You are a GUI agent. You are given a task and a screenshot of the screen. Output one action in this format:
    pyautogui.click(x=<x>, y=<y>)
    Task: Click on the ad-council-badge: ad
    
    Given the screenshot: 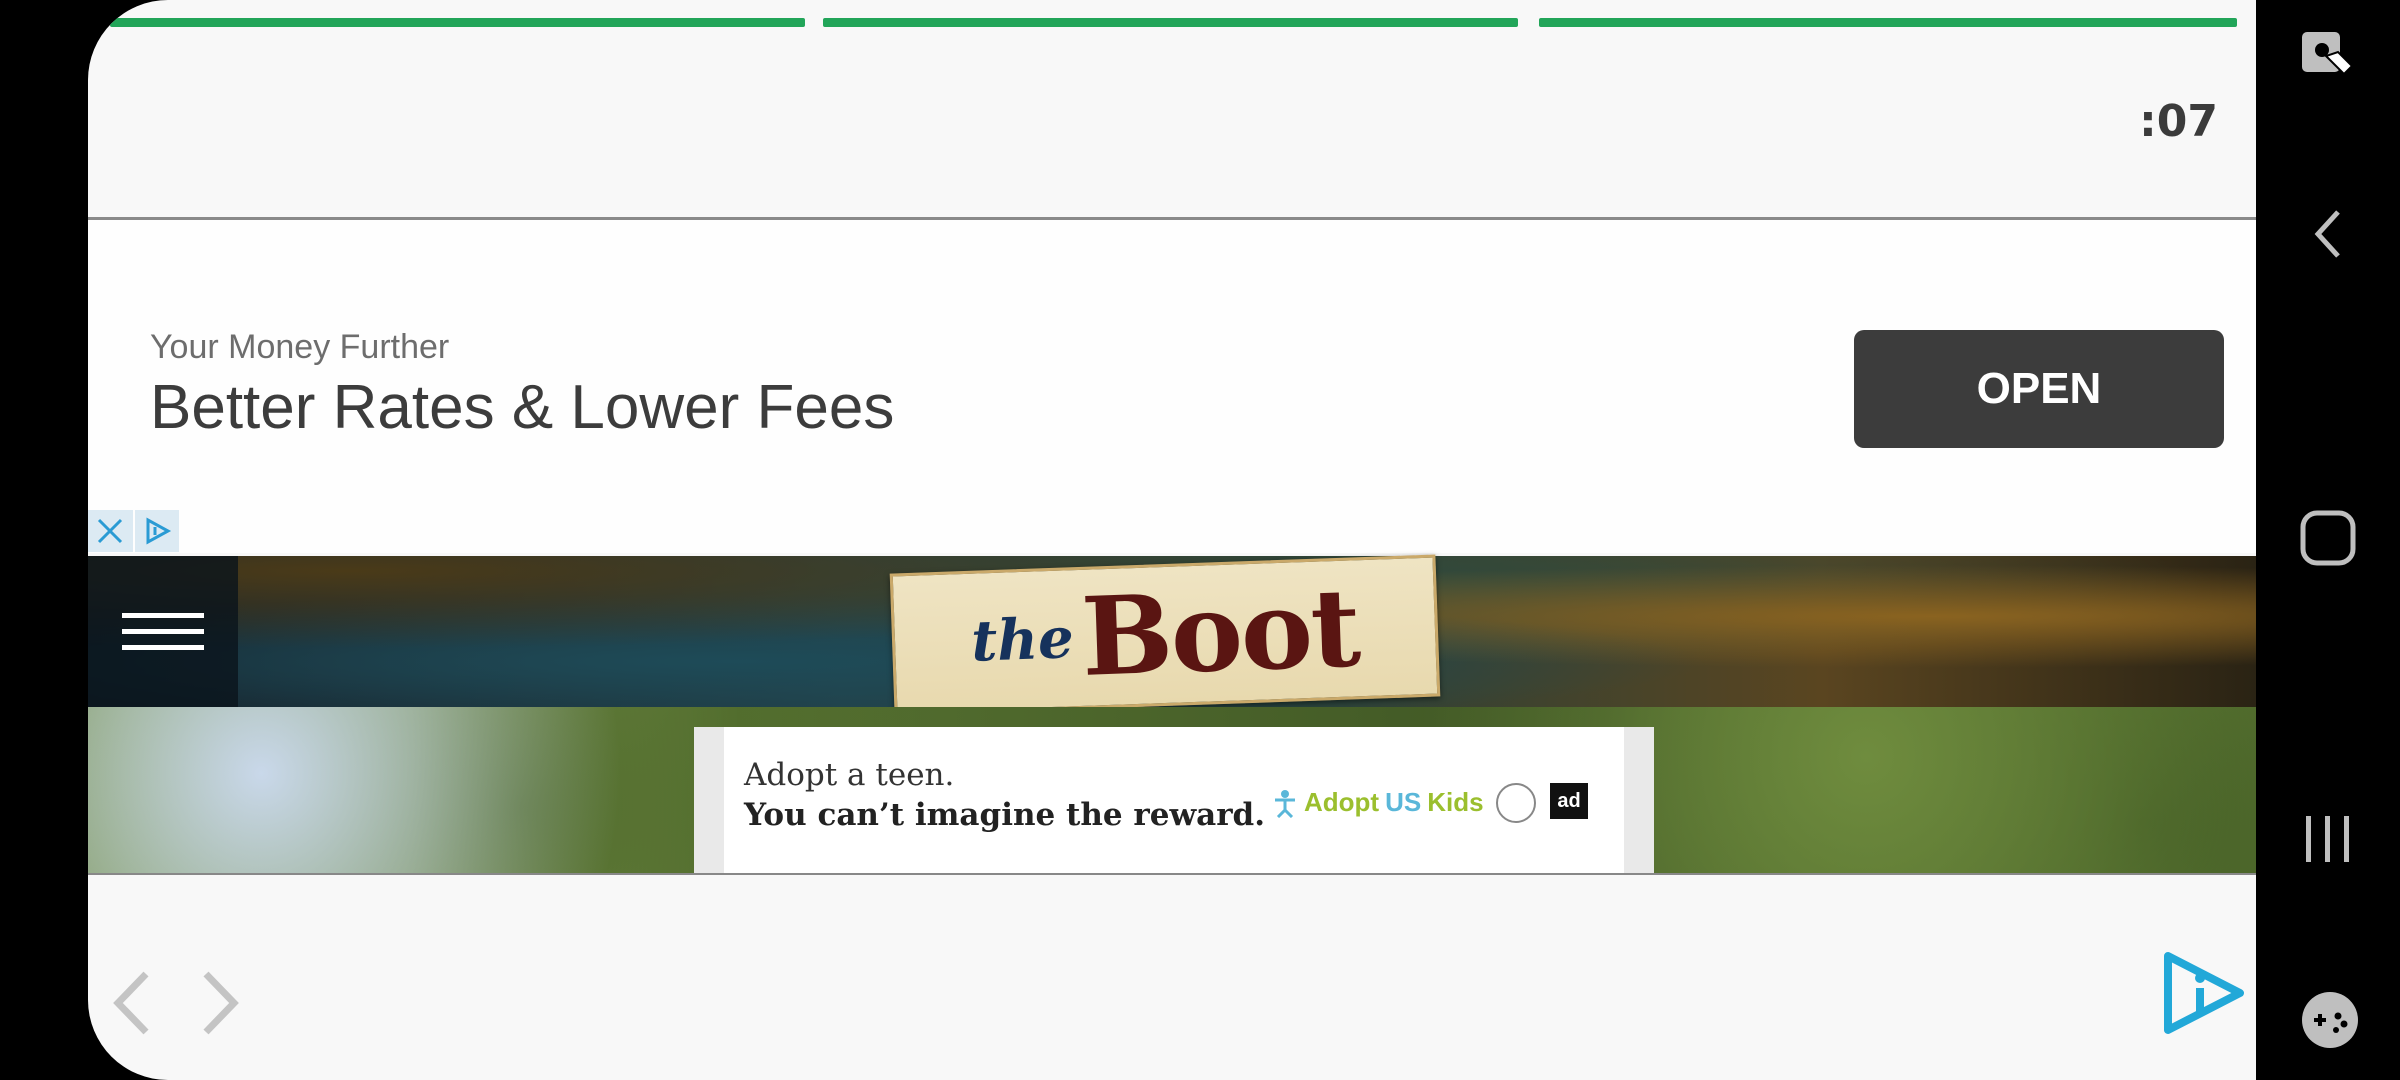 What is the action you would take?
    pyautogui.click(x=1569, y=801)
    